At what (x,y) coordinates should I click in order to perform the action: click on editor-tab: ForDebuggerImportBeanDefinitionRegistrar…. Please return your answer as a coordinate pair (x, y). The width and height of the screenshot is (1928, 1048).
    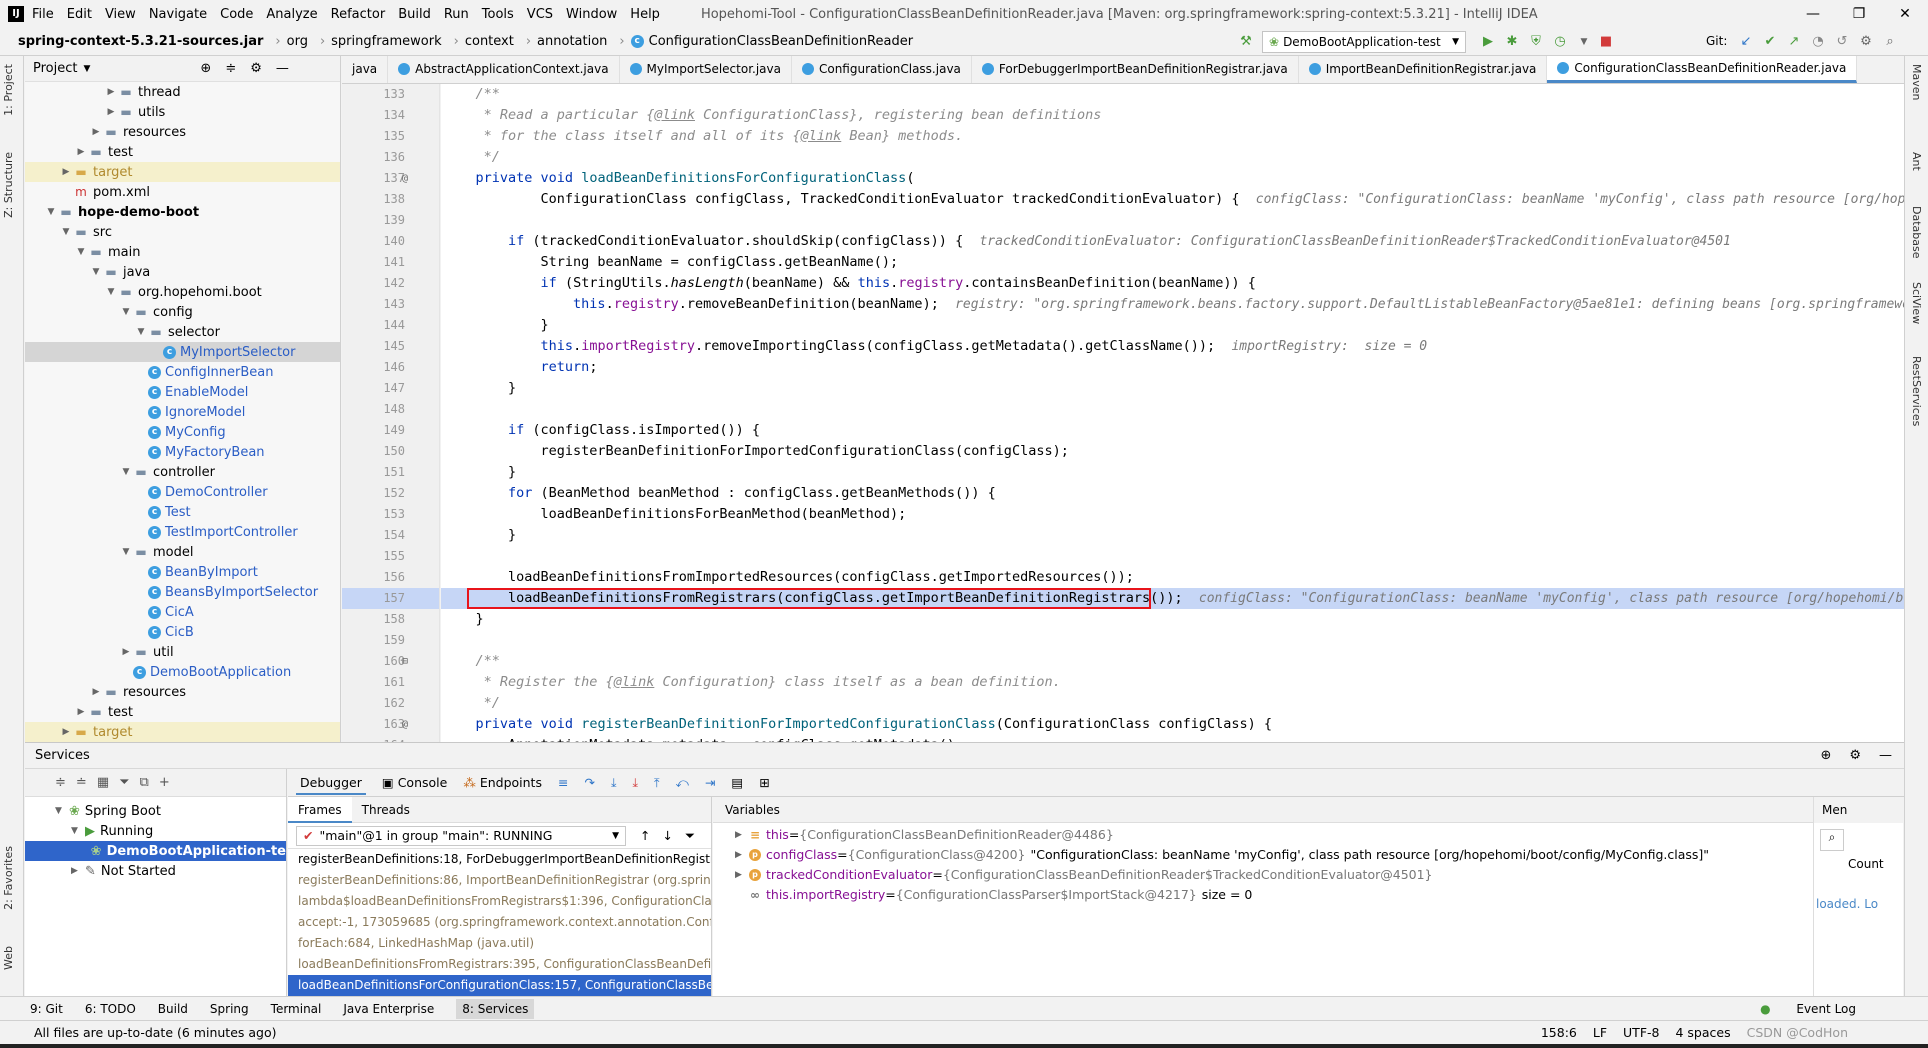
    Looking at the image, I should click on (1135, 69).